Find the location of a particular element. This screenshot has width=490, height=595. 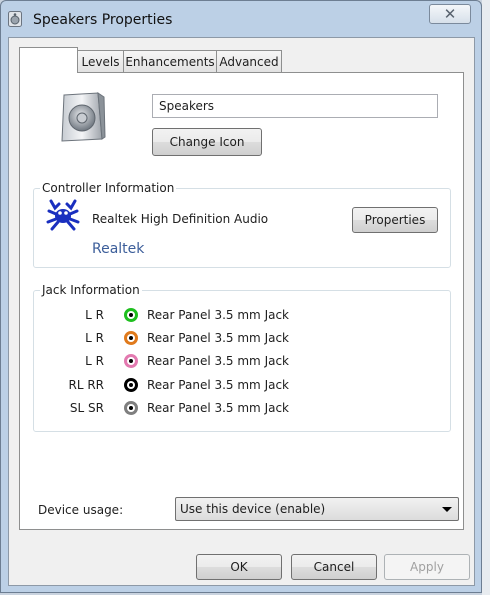

device-name-input is located at coordinates (295, 106).